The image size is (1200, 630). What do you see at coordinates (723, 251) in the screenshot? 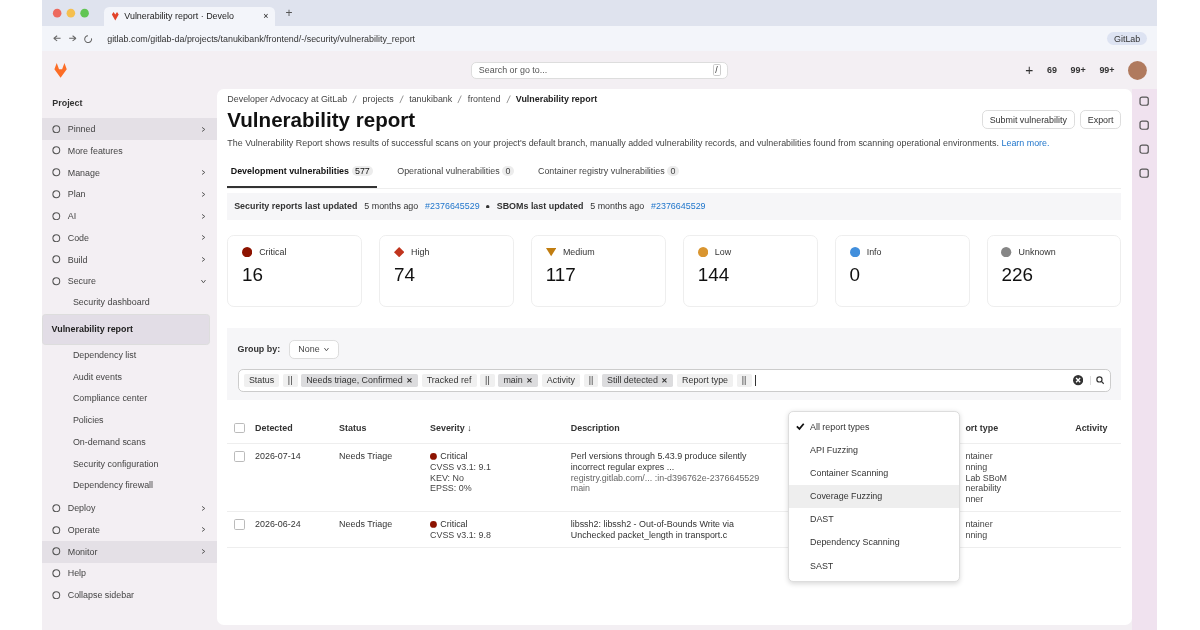
I see `severity-label: Low` at bounding box center [723, 251].